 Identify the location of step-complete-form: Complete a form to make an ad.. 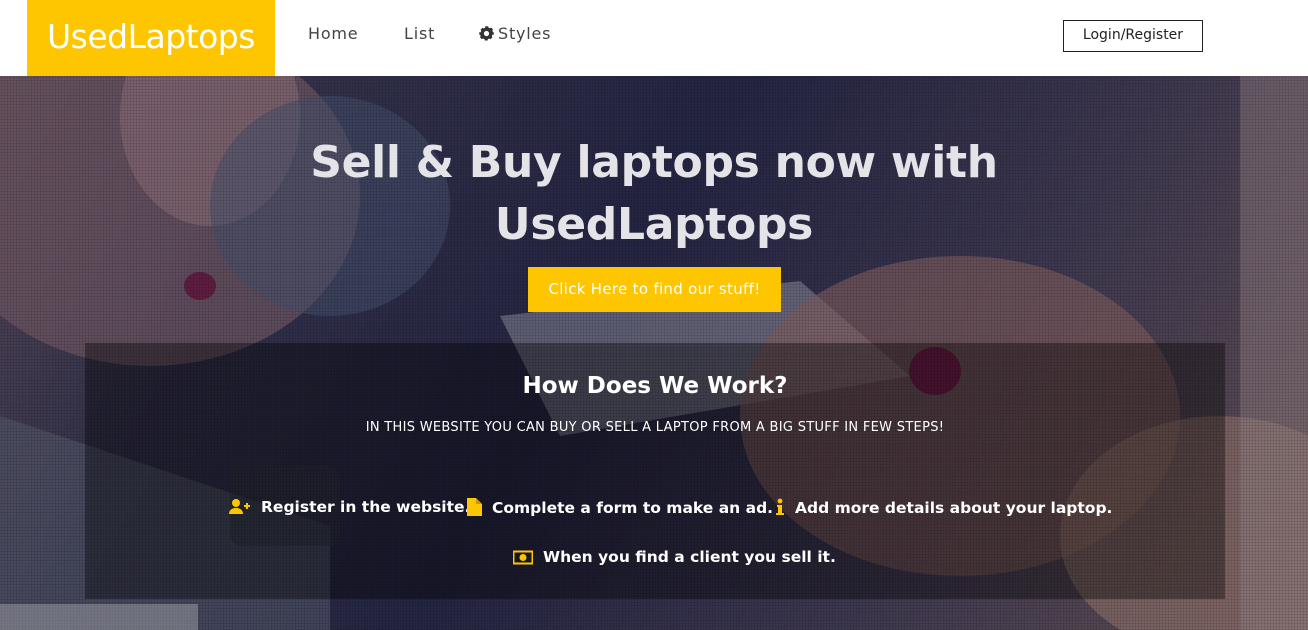
(620, 507).